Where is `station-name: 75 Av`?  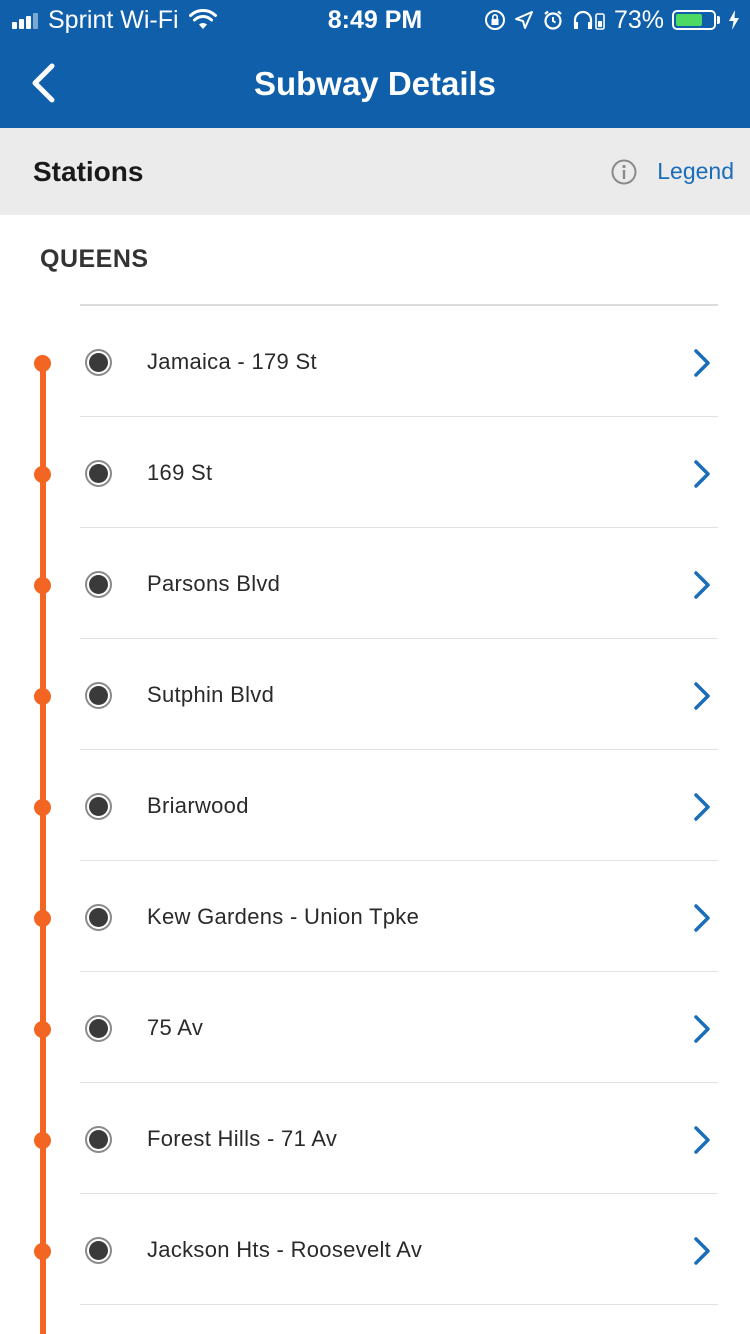
station-name: 75 Av is located at coordinates (175, 1027).